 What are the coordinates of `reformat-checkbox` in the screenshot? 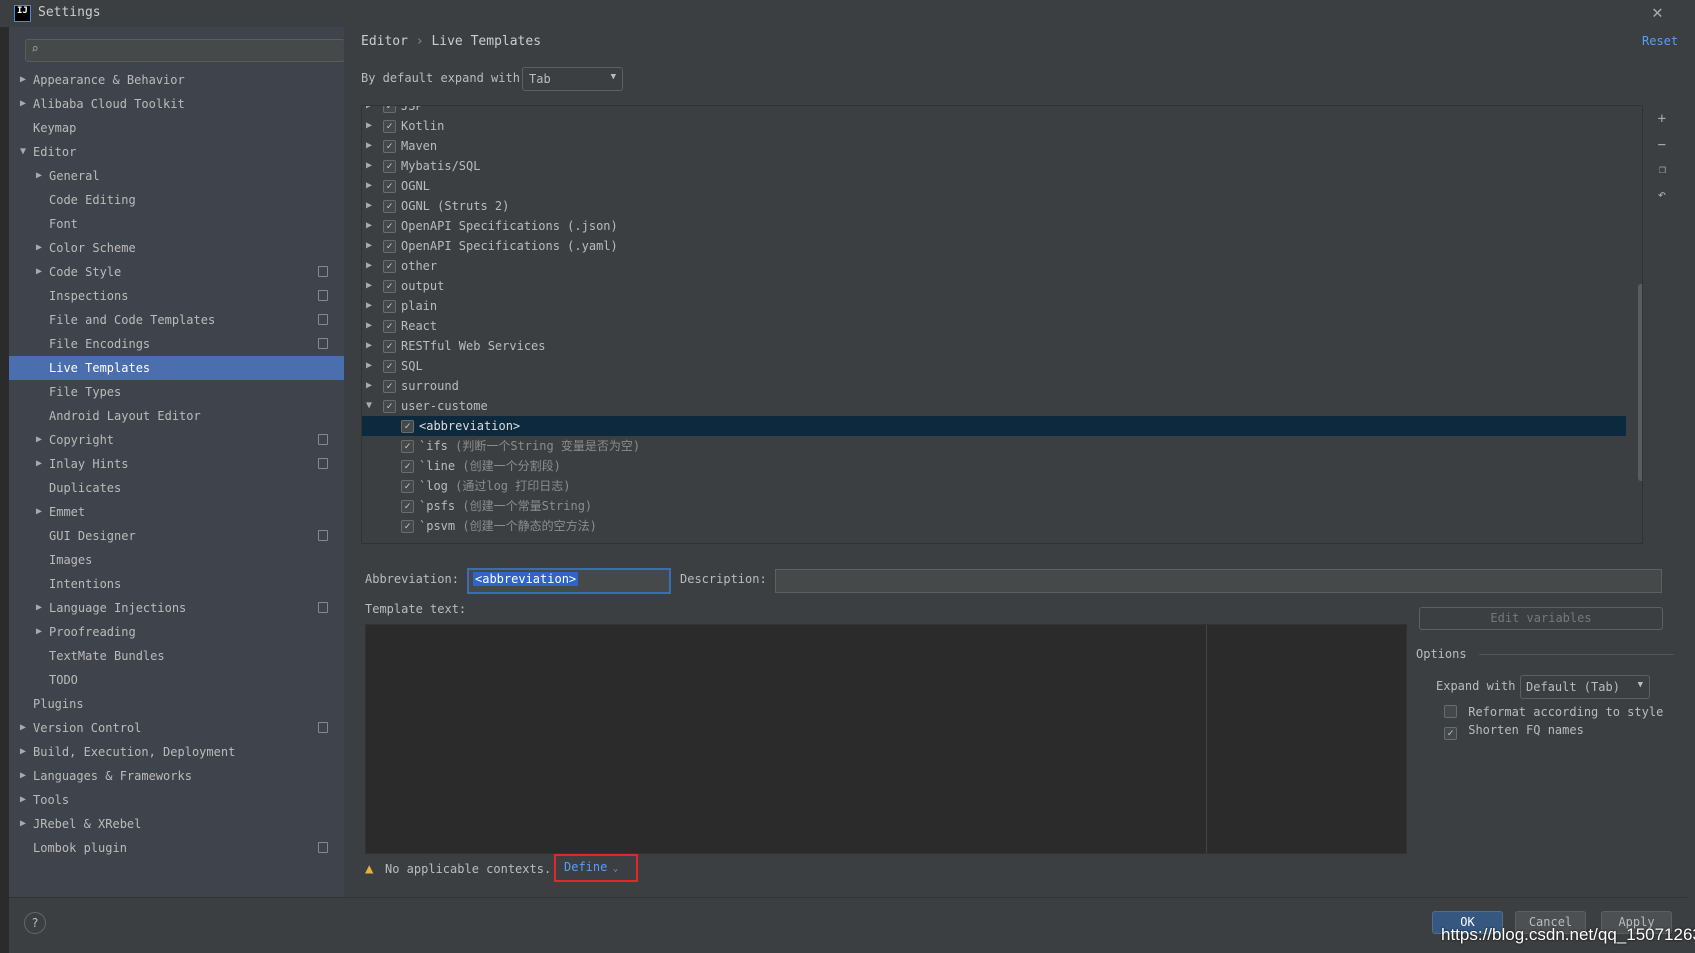 It's located at (1450, 711).